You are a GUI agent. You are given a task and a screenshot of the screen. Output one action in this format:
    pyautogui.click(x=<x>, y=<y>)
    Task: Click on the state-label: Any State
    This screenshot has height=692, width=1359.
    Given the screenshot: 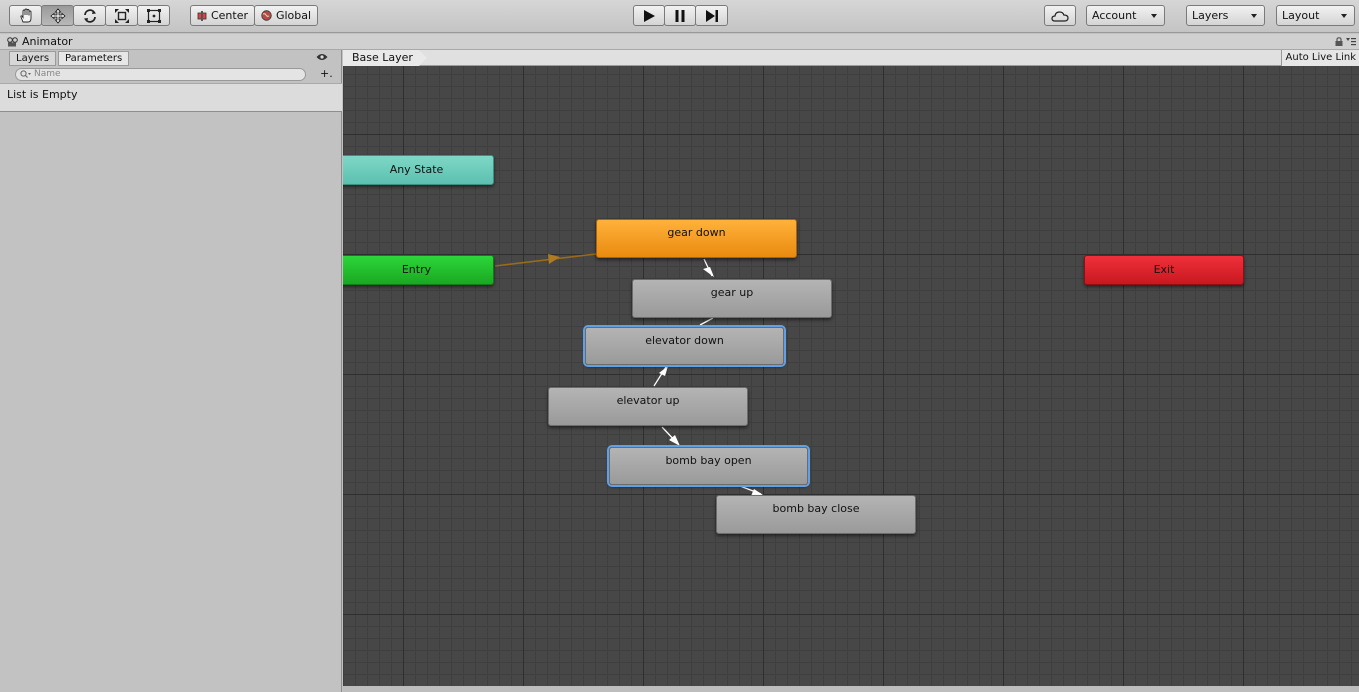 What is the action you would take?
    pyautogui.click(x=416, y=169)
    